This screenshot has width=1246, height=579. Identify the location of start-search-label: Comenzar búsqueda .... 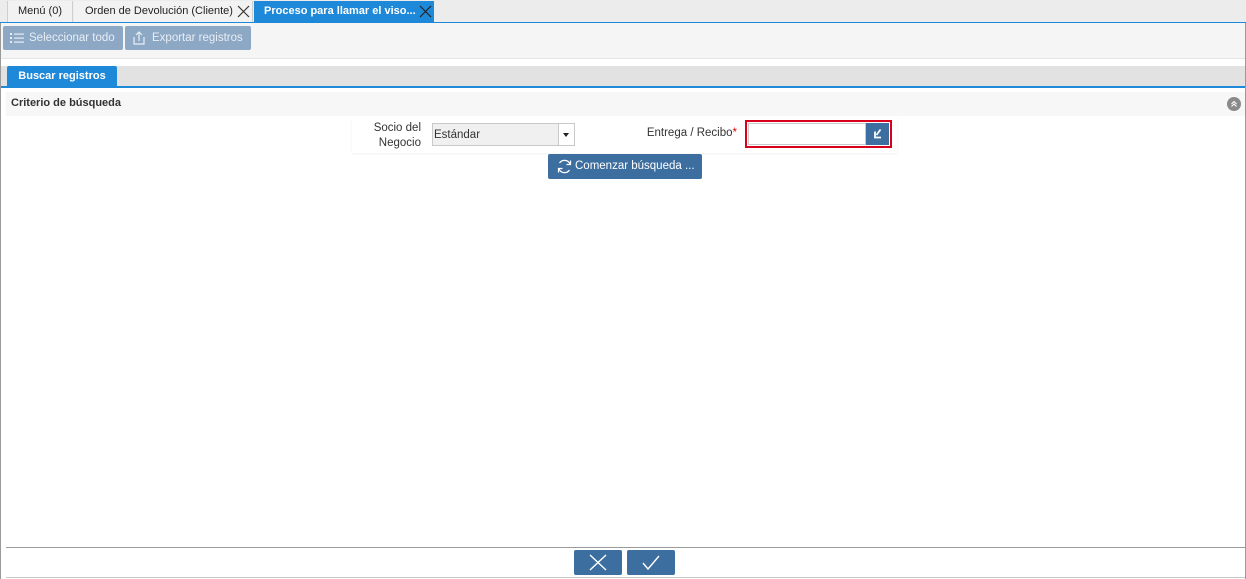
(635, 166).